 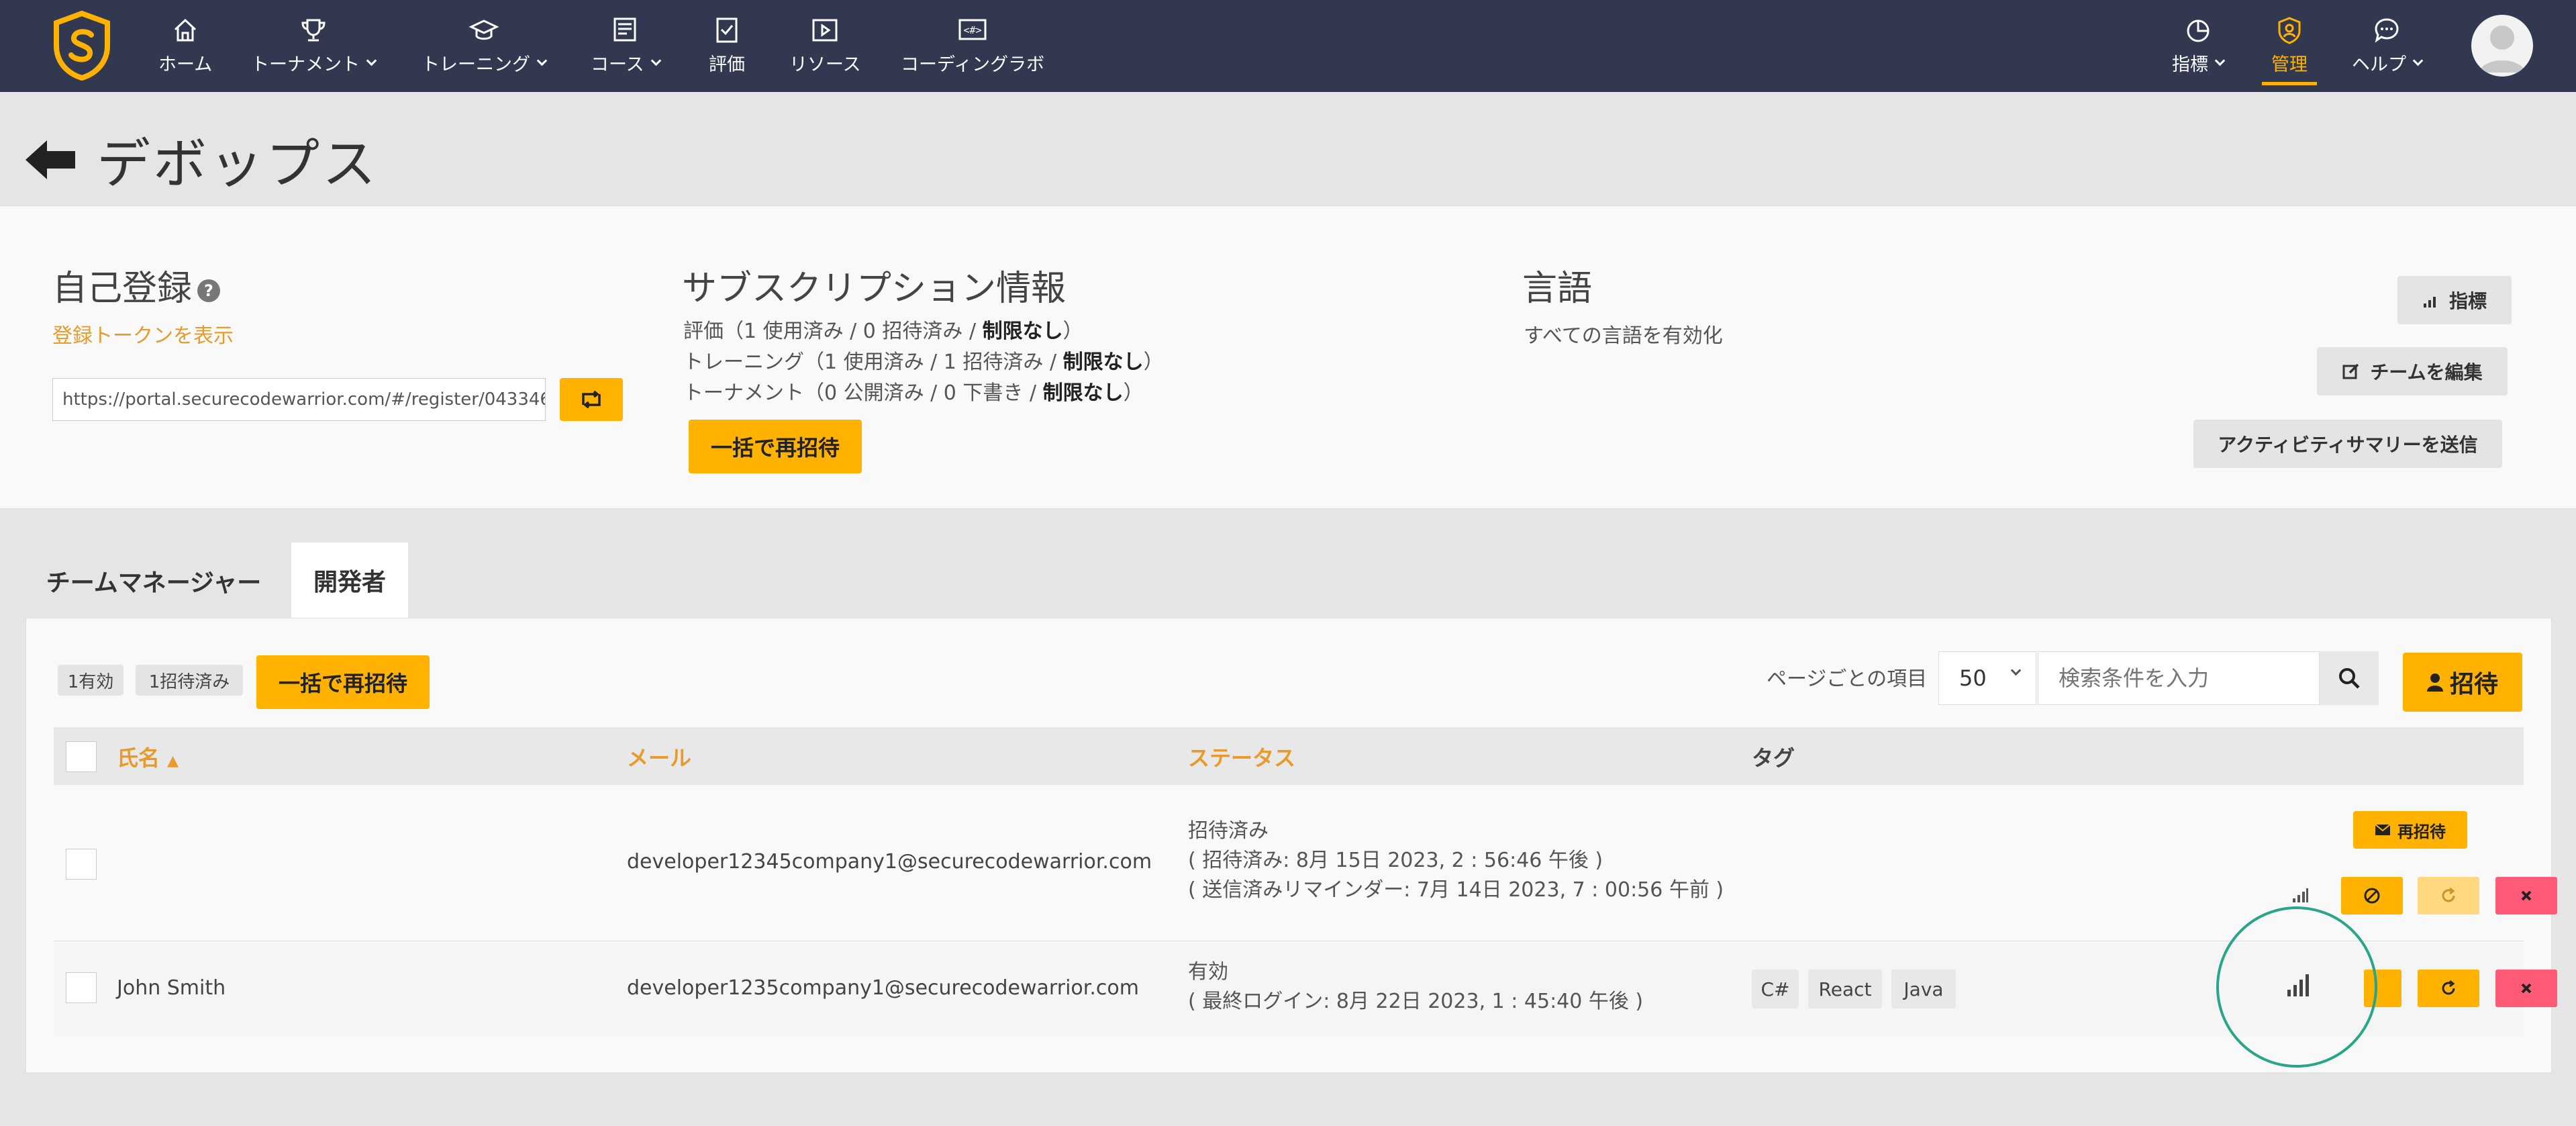 What do you see at coordinates (2289, 50) in the screenshot?
I see `nav-item-admin: 管理` at bounding box center [2289, 50].